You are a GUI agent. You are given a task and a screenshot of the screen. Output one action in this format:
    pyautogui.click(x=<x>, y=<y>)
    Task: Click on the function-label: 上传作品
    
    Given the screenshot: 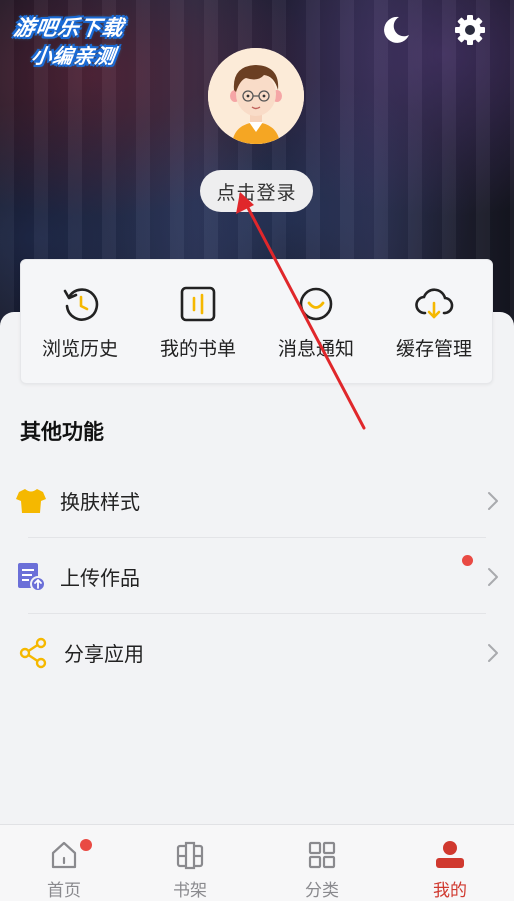 What is the action you would take?
    pyautogui.click(x=100, y=578)
    